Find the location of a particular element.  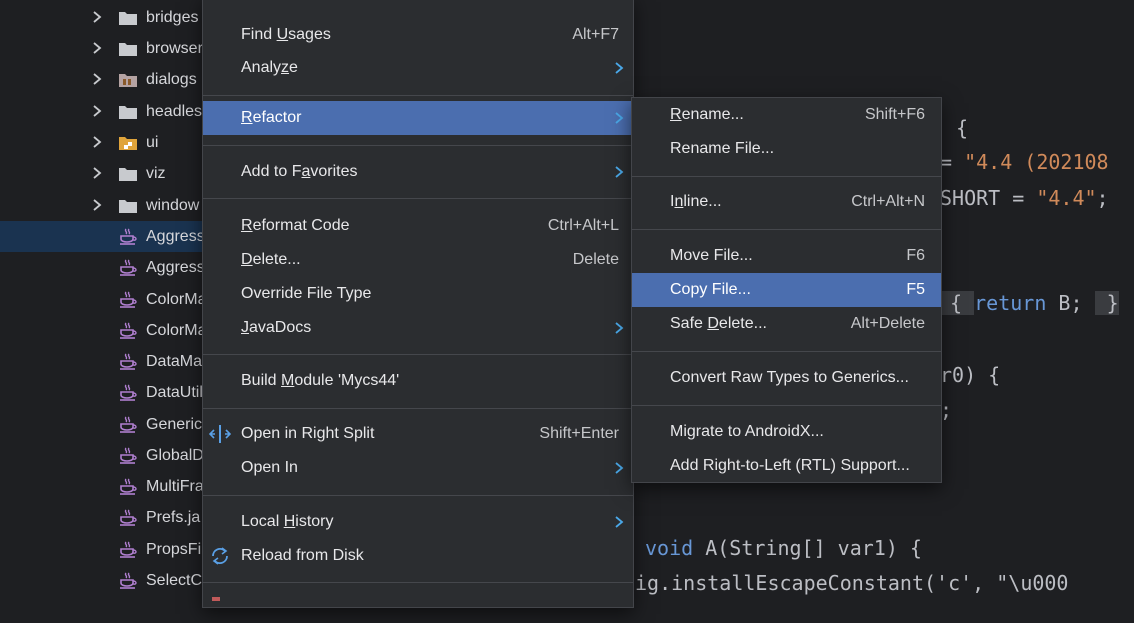

tree-item: Generic is located at coordinates (102, 424).